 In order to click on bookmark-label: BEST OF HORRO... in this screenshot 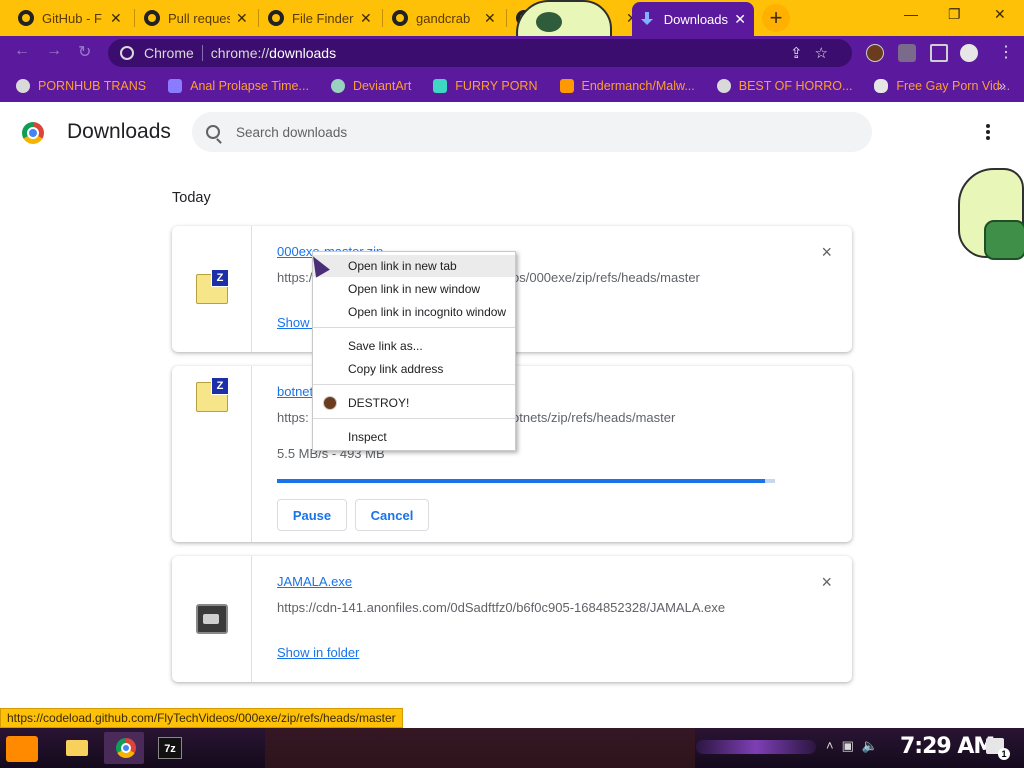, I will do `click(795, 86)`.